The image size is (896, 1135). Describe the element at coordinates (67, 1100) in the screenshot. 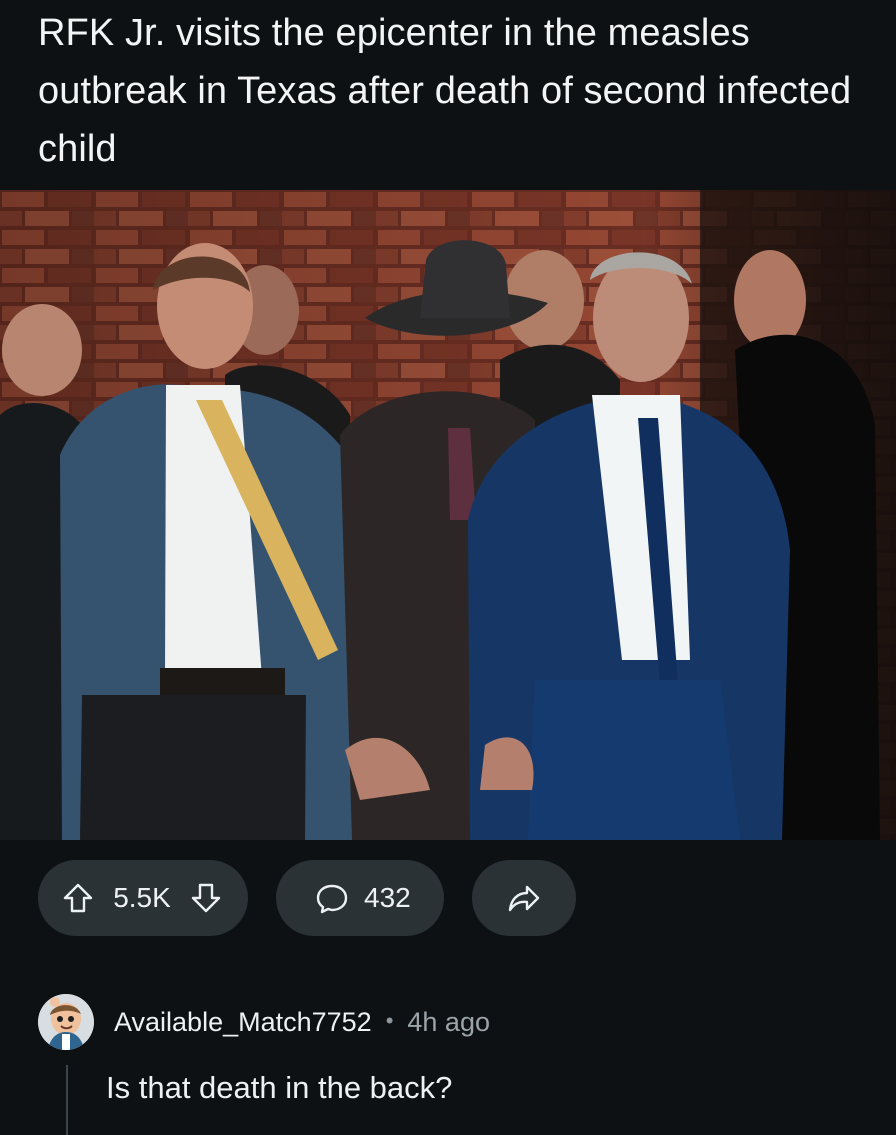

I see `comment-thread-line` at that location.